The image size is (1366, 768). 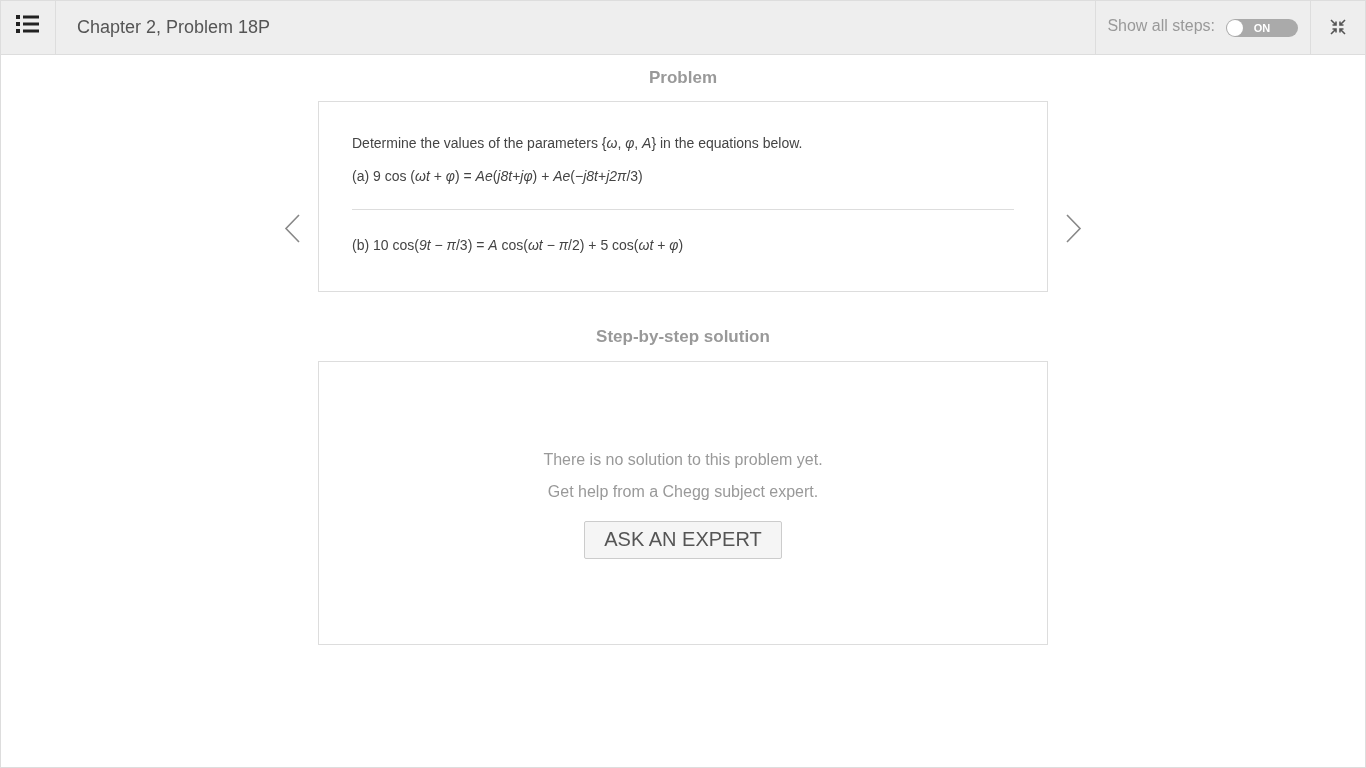 I want to click on equation-text: (a) 9 cos (ωt + φ) = Ae(j8t+jφ) + Ae(−j8t+j2π/3), so click(x=498, y=176).